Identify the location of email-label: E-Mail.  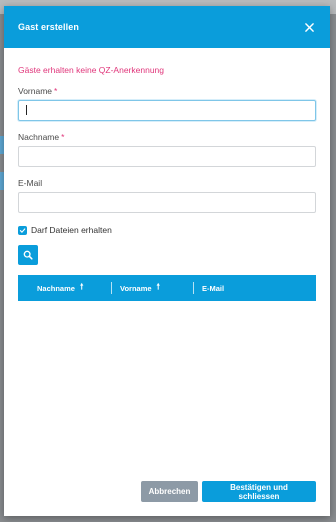
(30, 183).